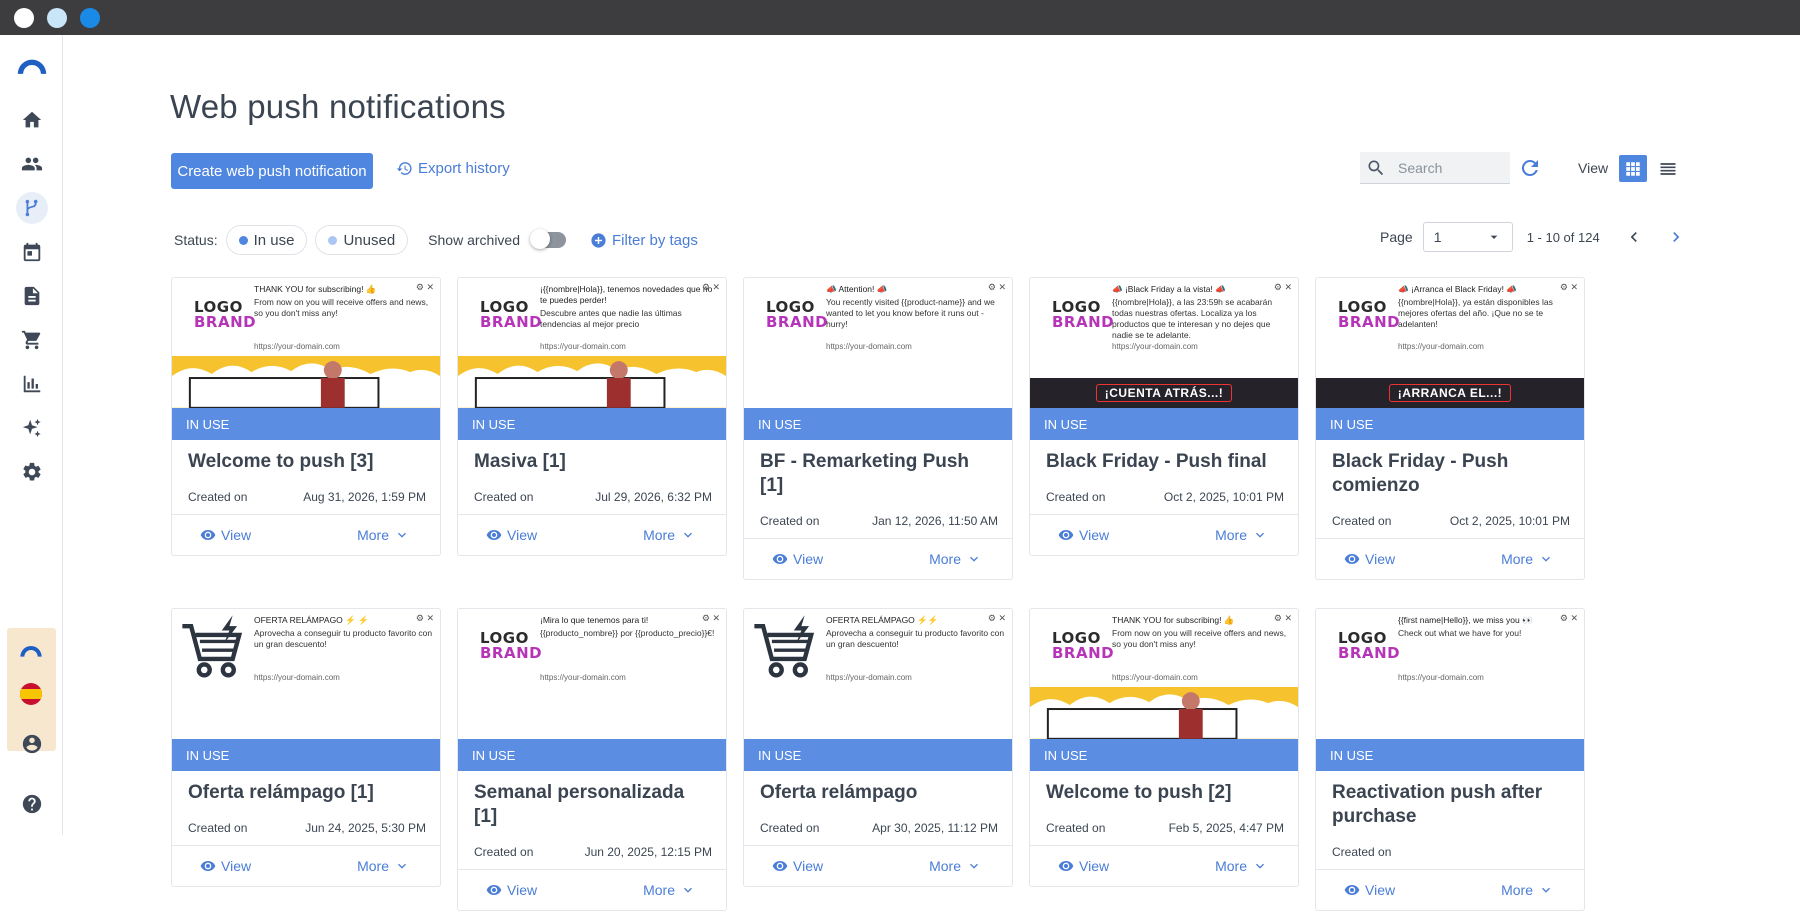 The height and width of the screenshot is (911, 1800). Describe the element at coordinates (1396, 237) in the screenshot. I see `page-label: Page` at that location.